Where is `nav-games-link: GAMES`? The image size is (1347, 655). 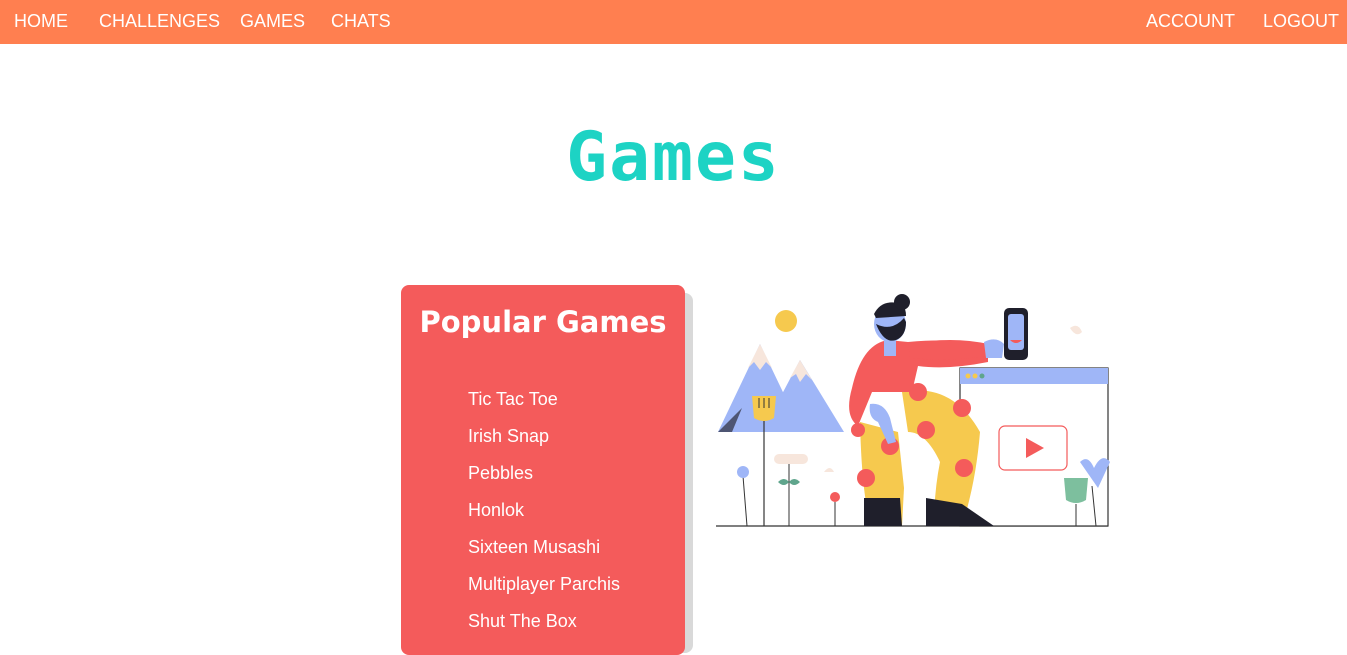 nav-games-link: GAMES is located at coordinates (272, 22).